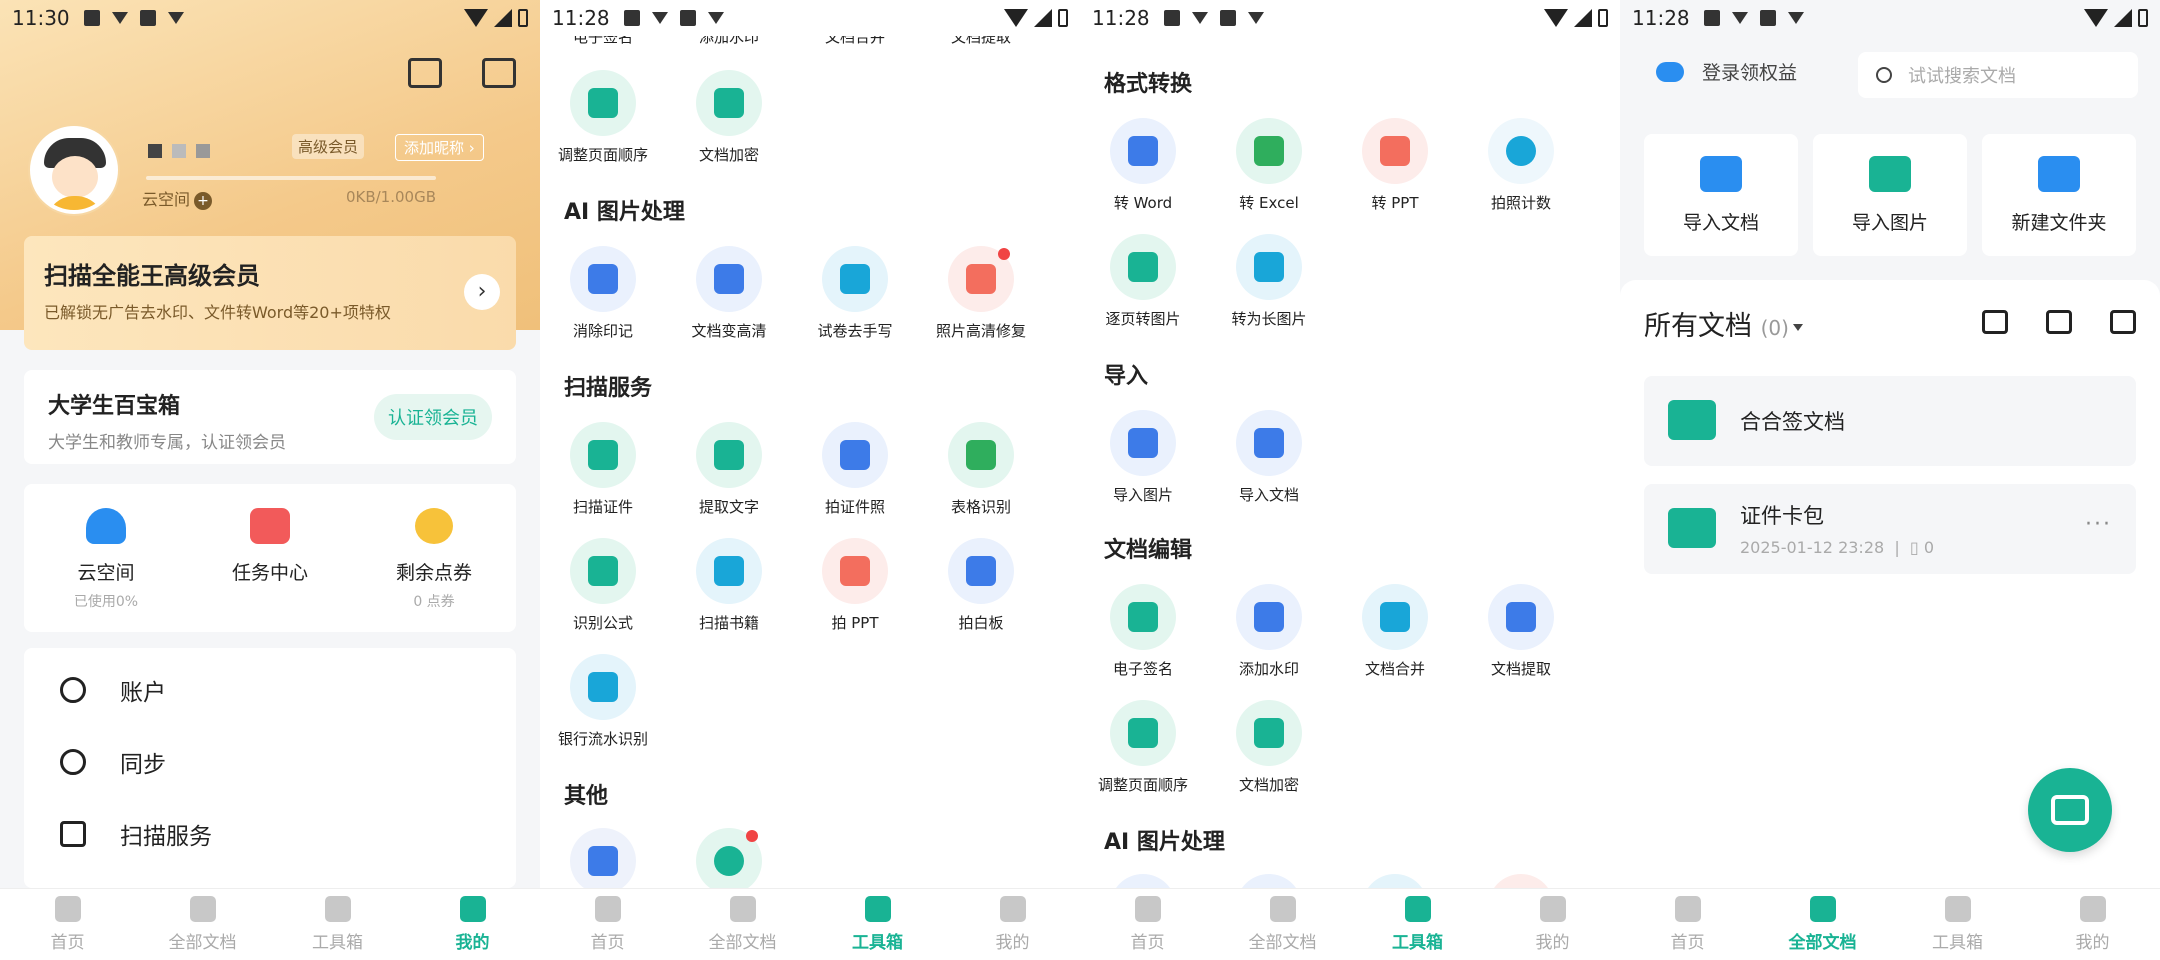  I want to click on more-options-icon: ···, so click(2098, 524).